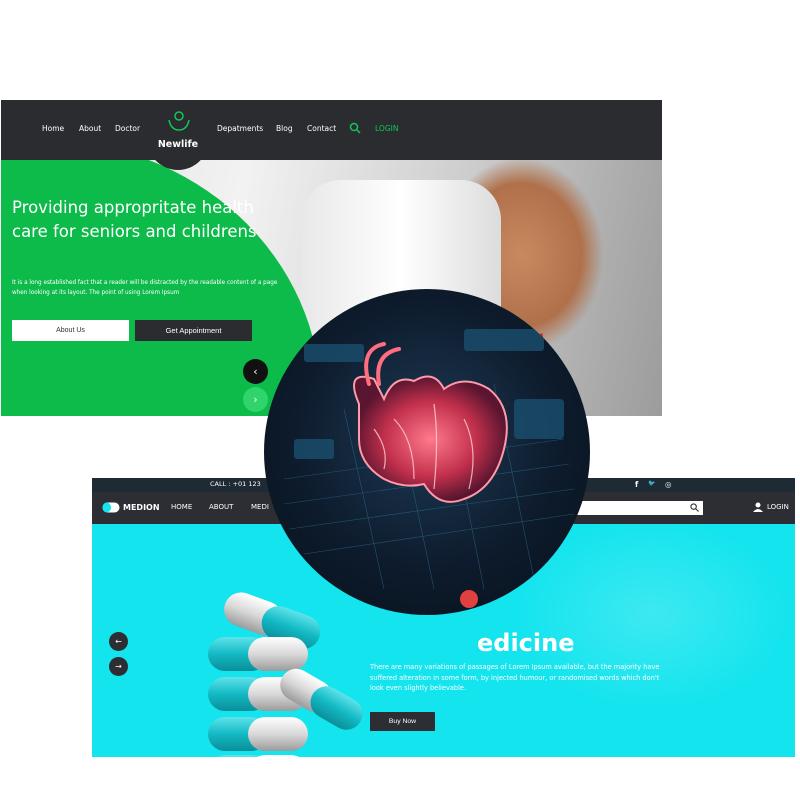 The width and height of the screenshot is (800, 800). Describe the element at coordinates (111, 507) in the screenshot. I see `pill-logo-icon` at that location.